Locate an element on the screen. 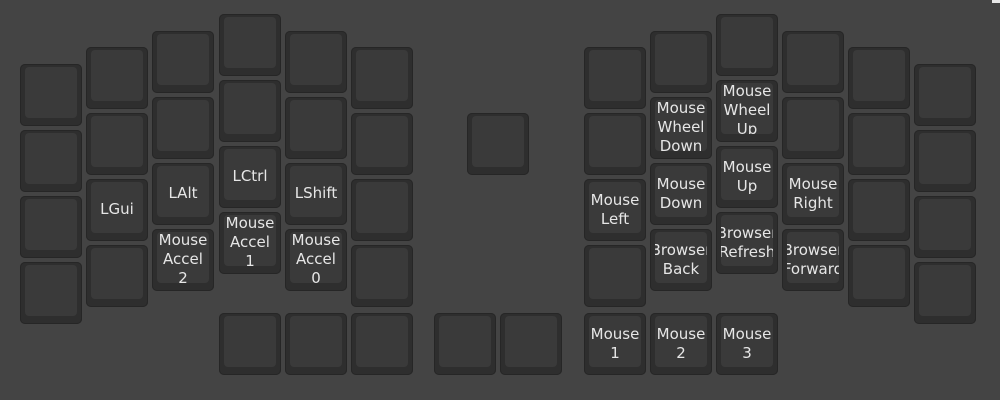 The height and width of the screenshot is (400, 1000). keycap-top: Mouse Wheel Up is located at coordinates (747, 108).